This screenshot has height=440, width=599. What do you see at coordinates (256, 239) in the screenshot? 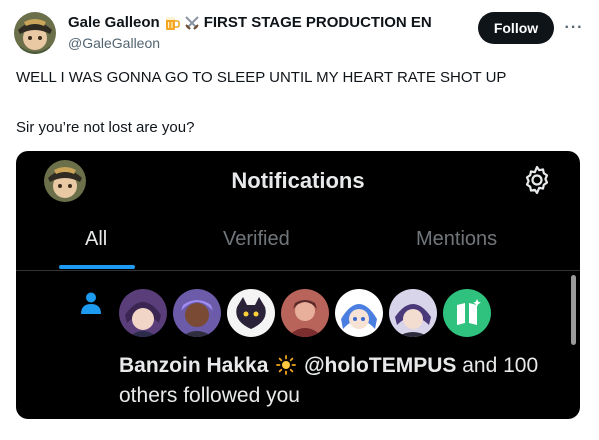
I see `tab-verified: Verified` at bounding box center [256, 239].